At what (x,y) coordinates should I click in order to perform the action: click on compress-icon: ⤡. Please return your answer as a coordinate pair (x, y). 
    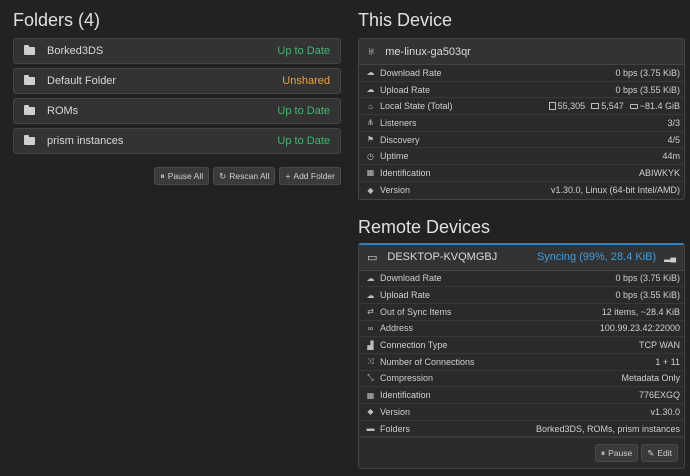
    Looking at the image, I should click on (370, 378).